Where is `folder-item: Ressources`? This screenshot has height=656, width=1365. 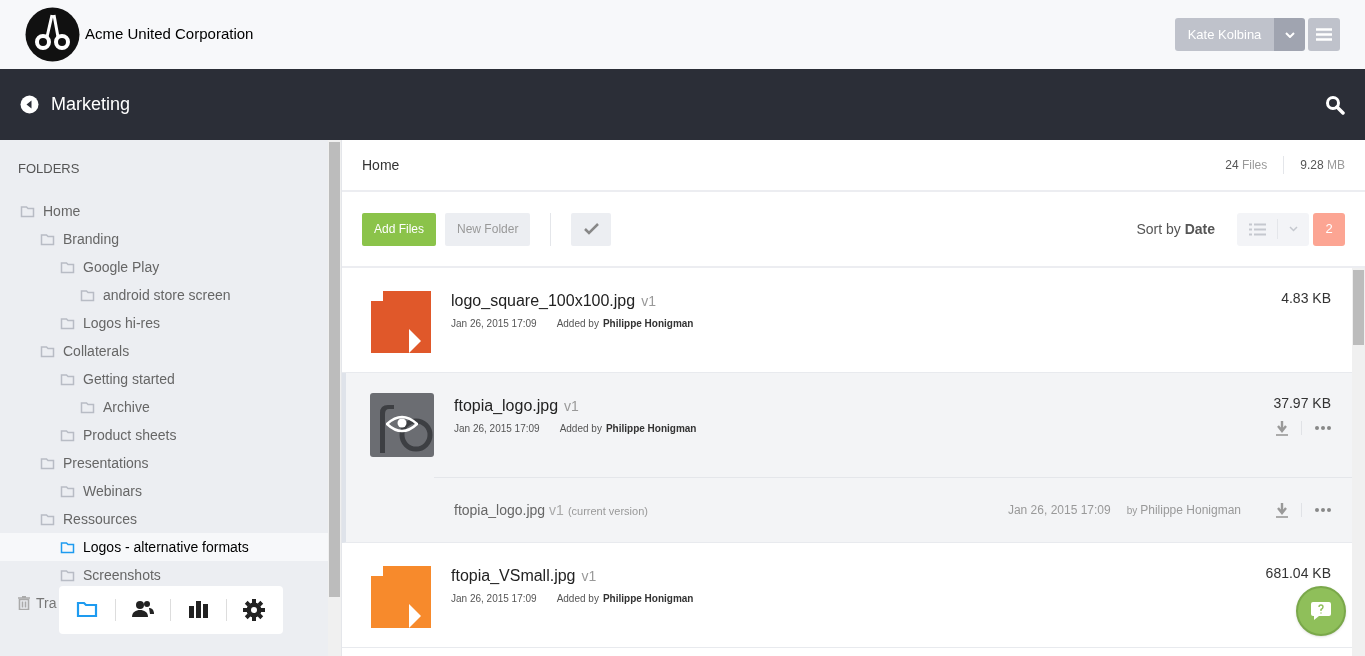
folder-item: Ressources is located at coordinates (164, 519).